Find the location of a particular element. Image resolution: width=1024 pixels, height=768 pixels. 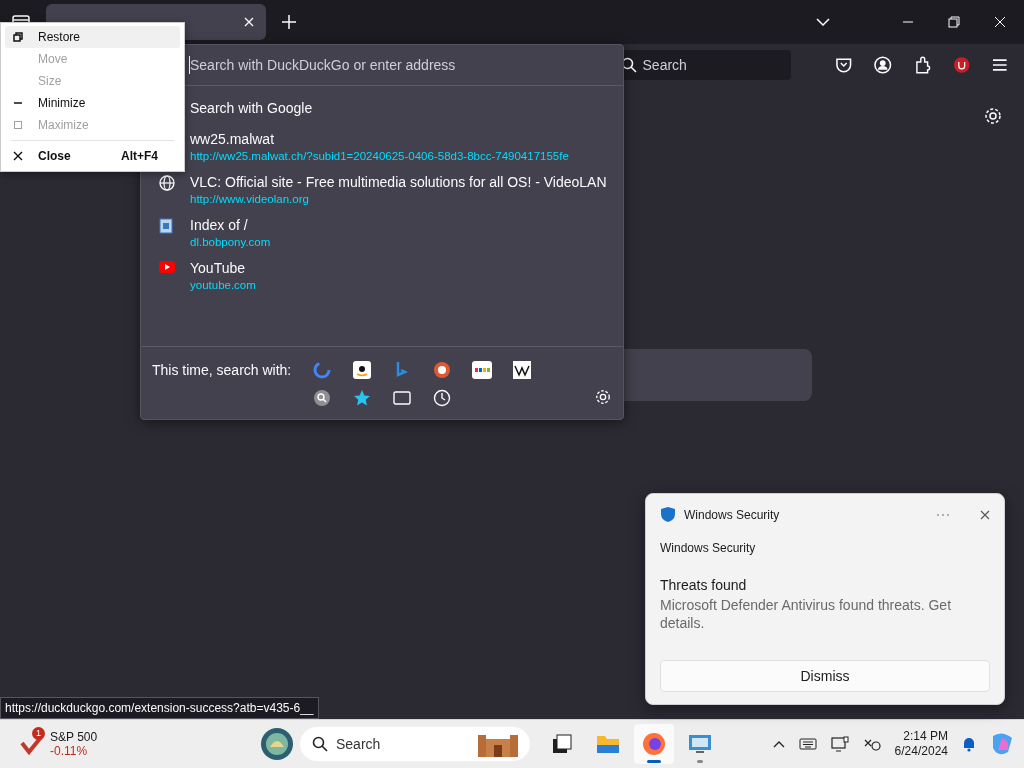

notification-header: Windows Security is located at coordinates (708, 548).